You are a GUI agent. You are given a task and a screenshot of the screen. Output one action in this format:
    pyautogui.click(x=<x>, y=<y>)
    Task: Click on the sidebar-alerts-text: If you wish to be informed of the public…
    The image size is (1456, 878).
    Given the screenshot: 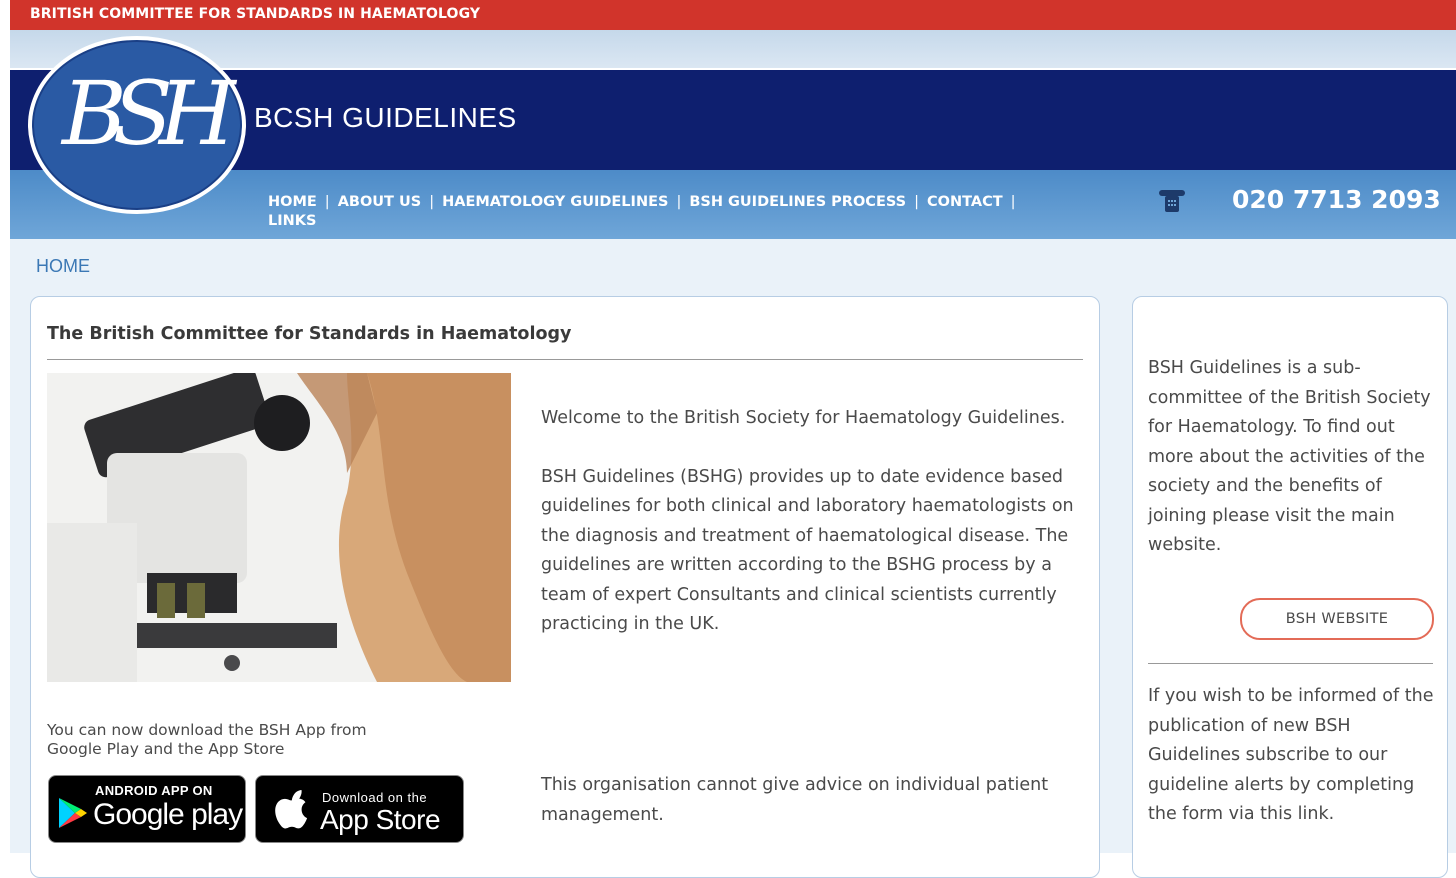 What is the action you would take?
    pyautogui.click(x=1291, y=755)
    